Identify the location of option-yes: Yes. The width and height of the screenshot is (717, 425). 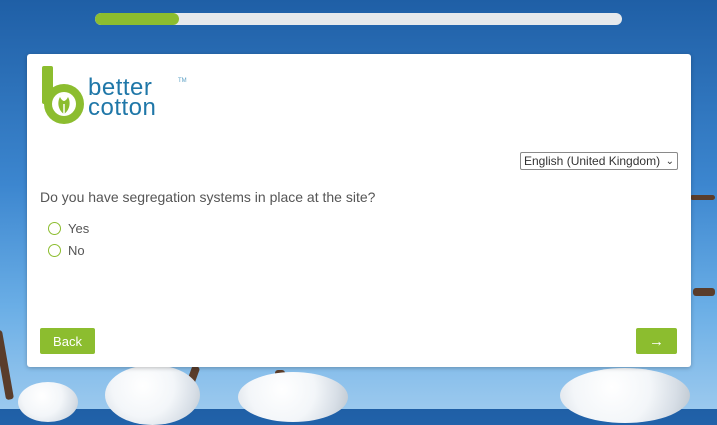
(68, 228).